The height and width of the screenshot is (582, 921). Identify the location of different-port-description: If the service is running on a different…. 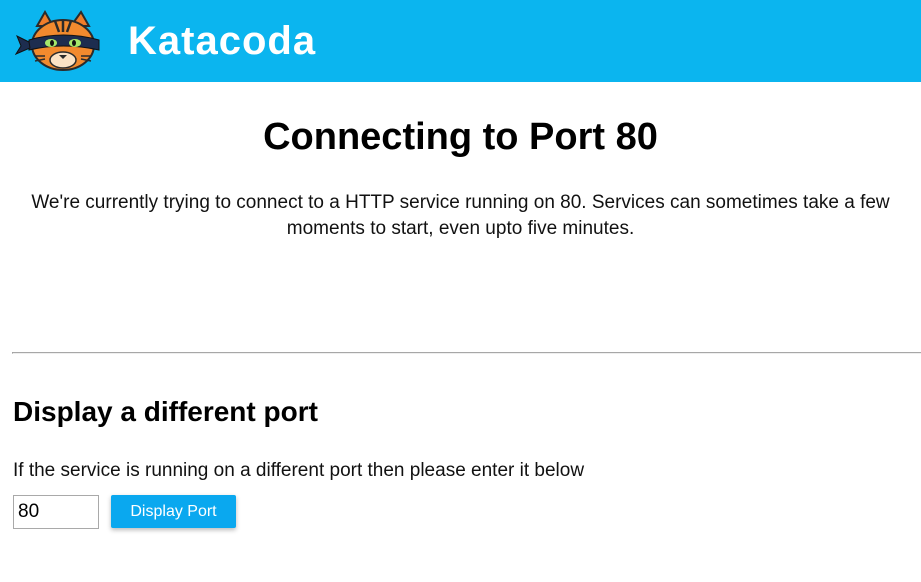
(299, 470).